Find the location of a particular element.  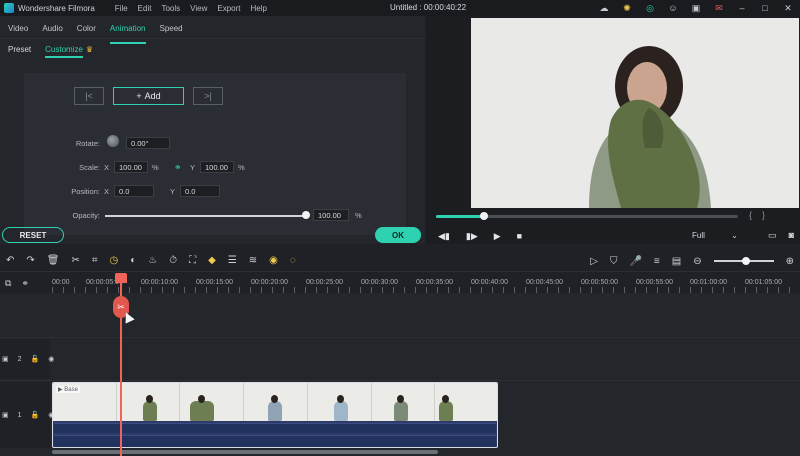

play-icon: ▶ is located at coordinates (497, 236).